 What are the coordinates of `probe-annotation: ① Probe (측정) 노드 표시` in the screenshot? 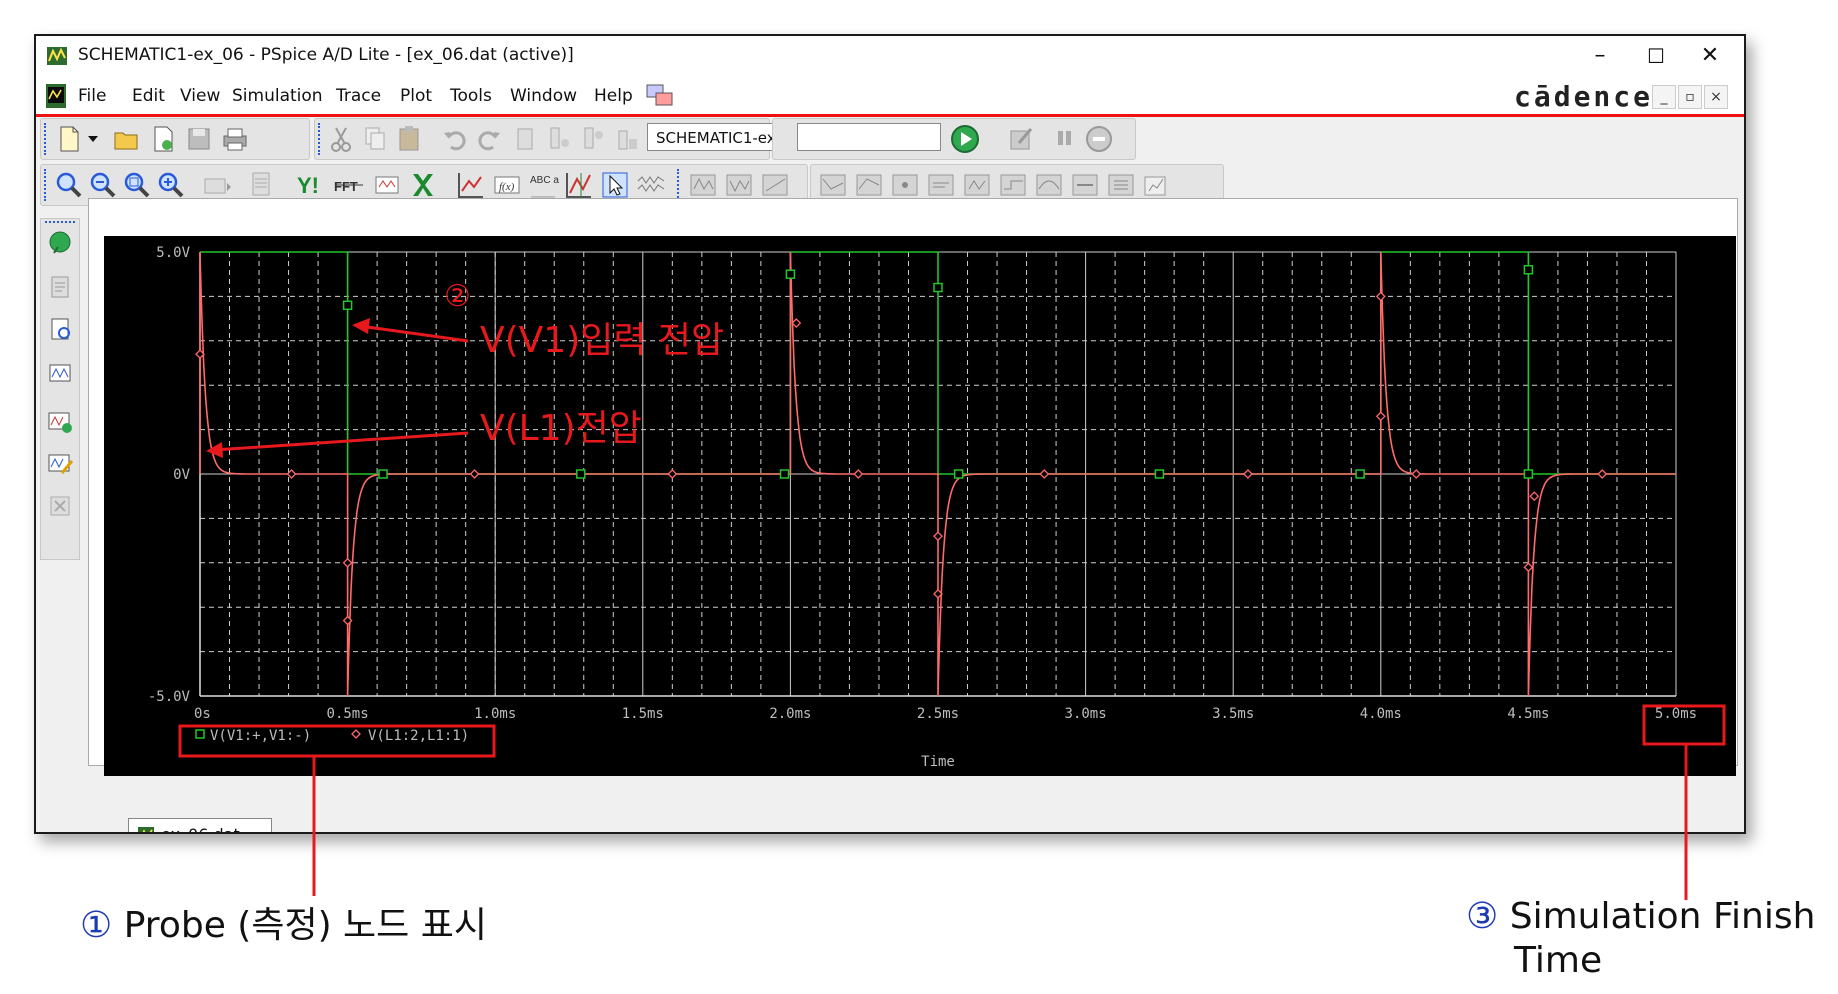 It's located at (283, 922).